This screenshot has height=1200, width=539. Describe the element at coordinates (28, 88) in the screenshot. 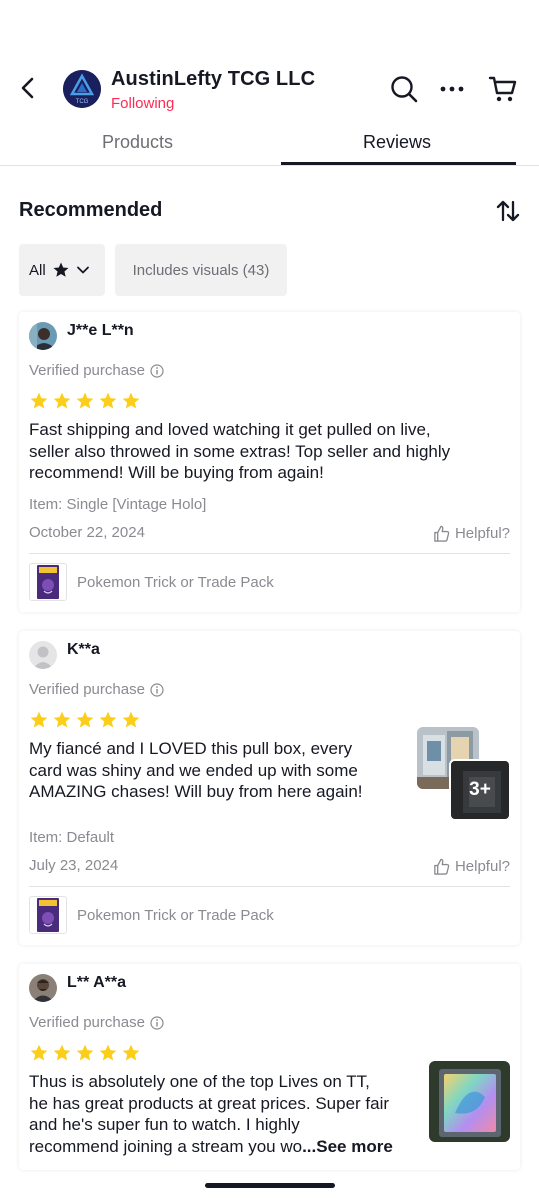

I see `back-arrow-icon` at that location.